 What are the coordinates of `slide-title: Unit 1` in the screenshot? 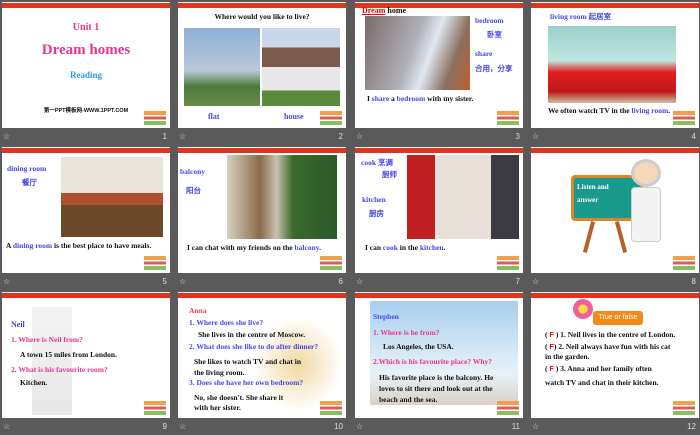 It's located at (86, 27).